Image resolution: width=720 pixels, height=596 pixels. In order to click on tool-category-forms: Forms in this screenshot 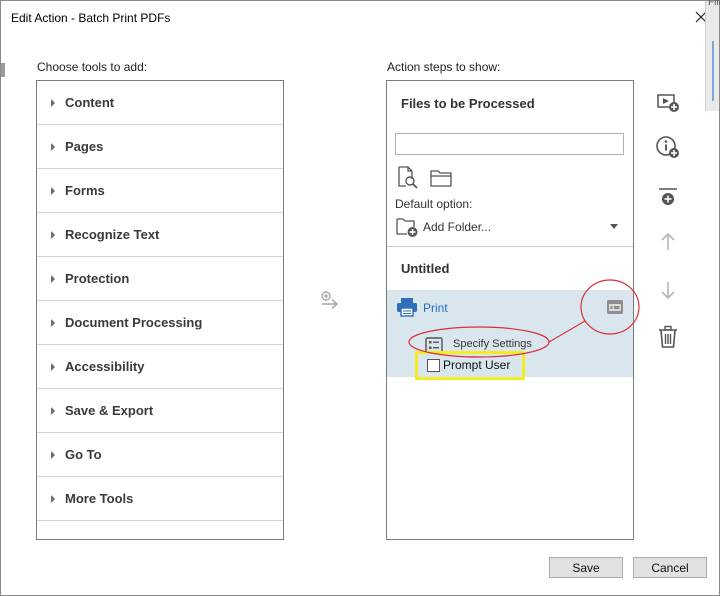, I will do `click(160, 191)`.